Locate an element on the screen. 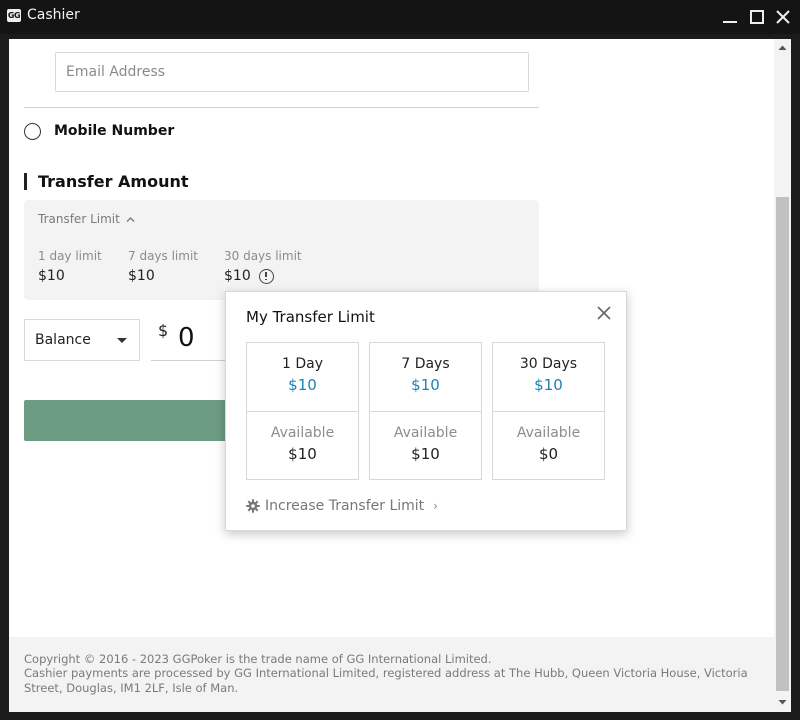  scroll-down-arrow-icon is located at coordinates (782, 702).